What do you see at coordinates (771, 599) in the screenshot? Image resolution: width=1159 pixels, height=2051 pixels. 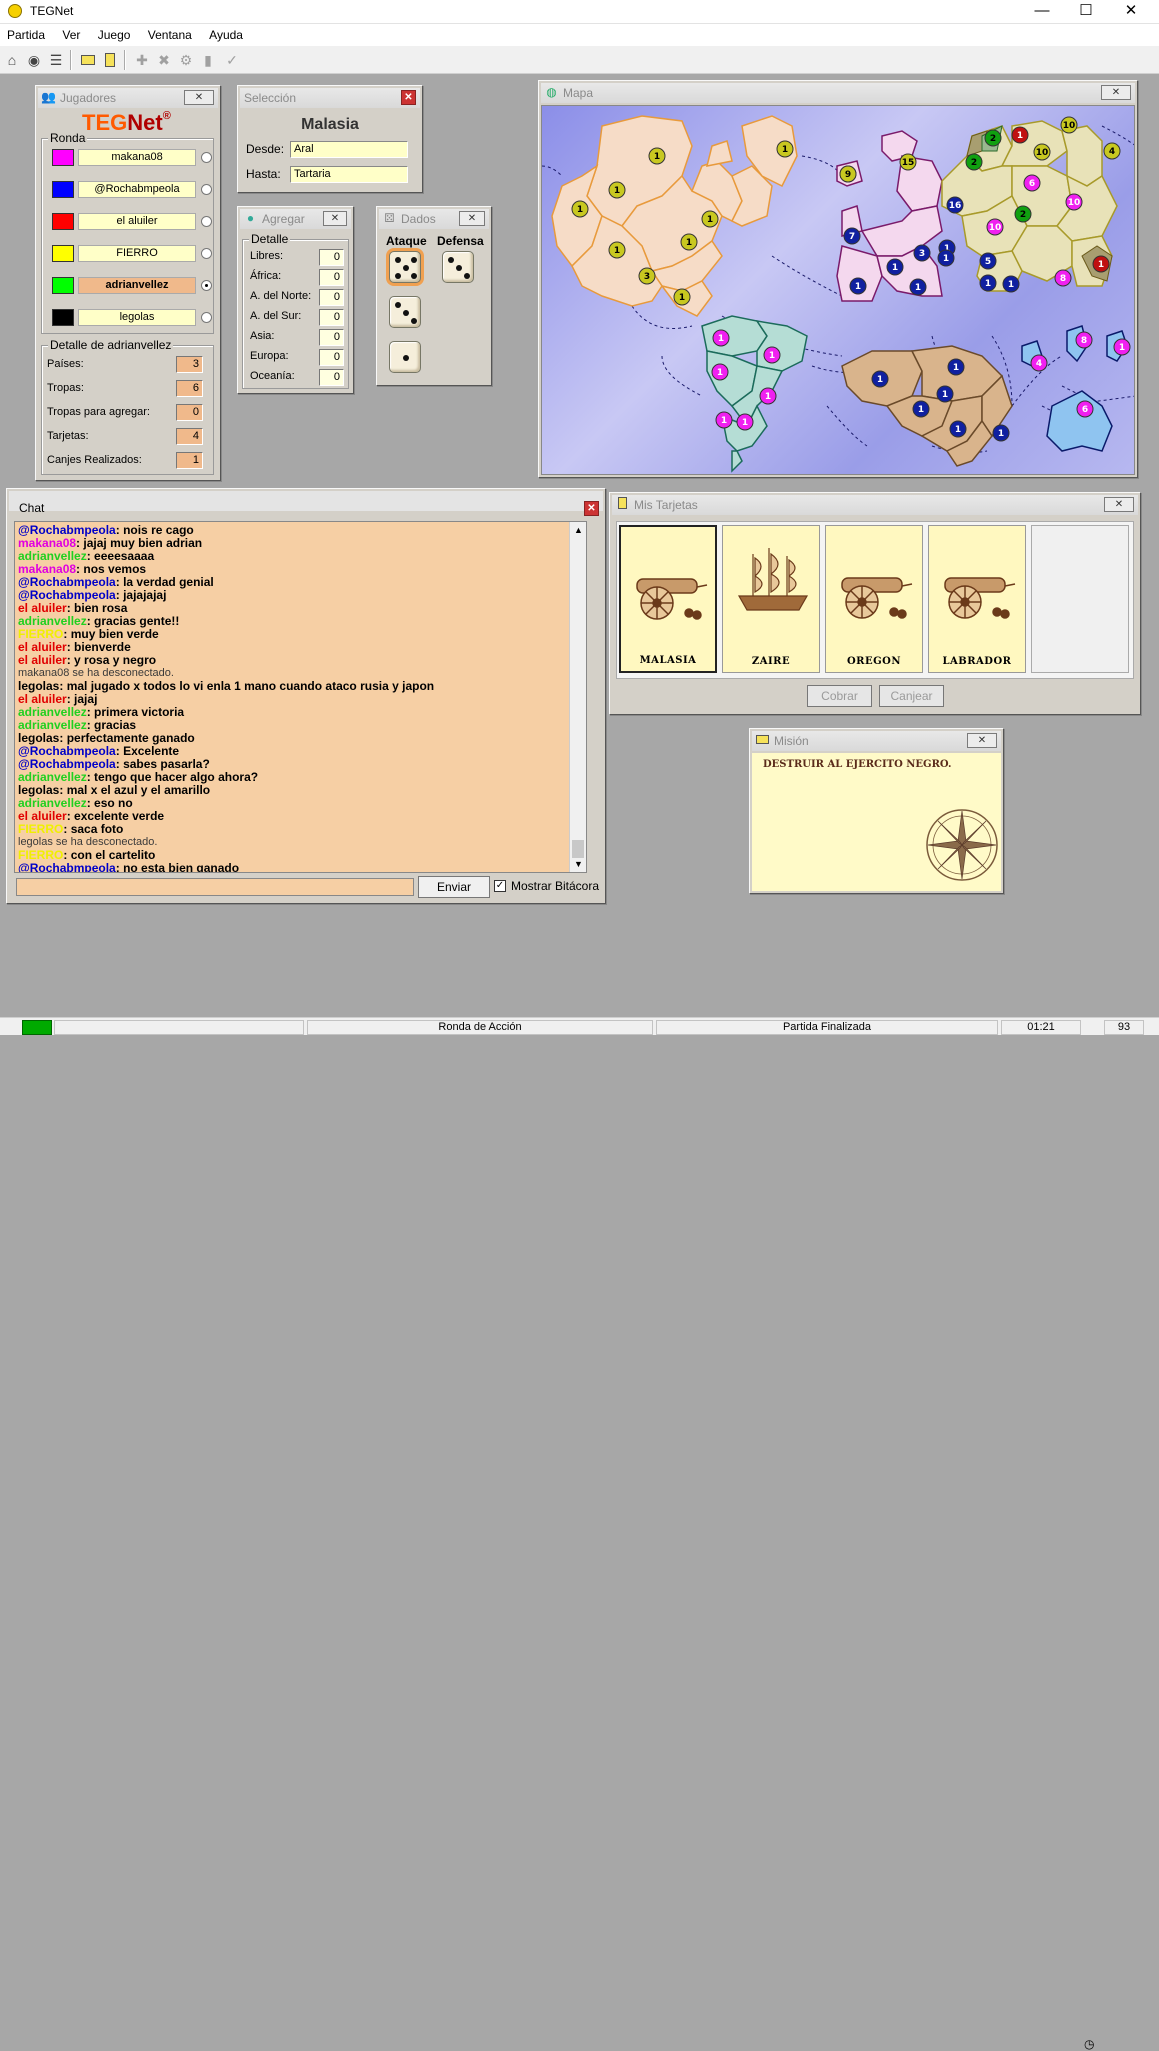 I see `country-card: ZAIRE` at bounding box center [771, 599].